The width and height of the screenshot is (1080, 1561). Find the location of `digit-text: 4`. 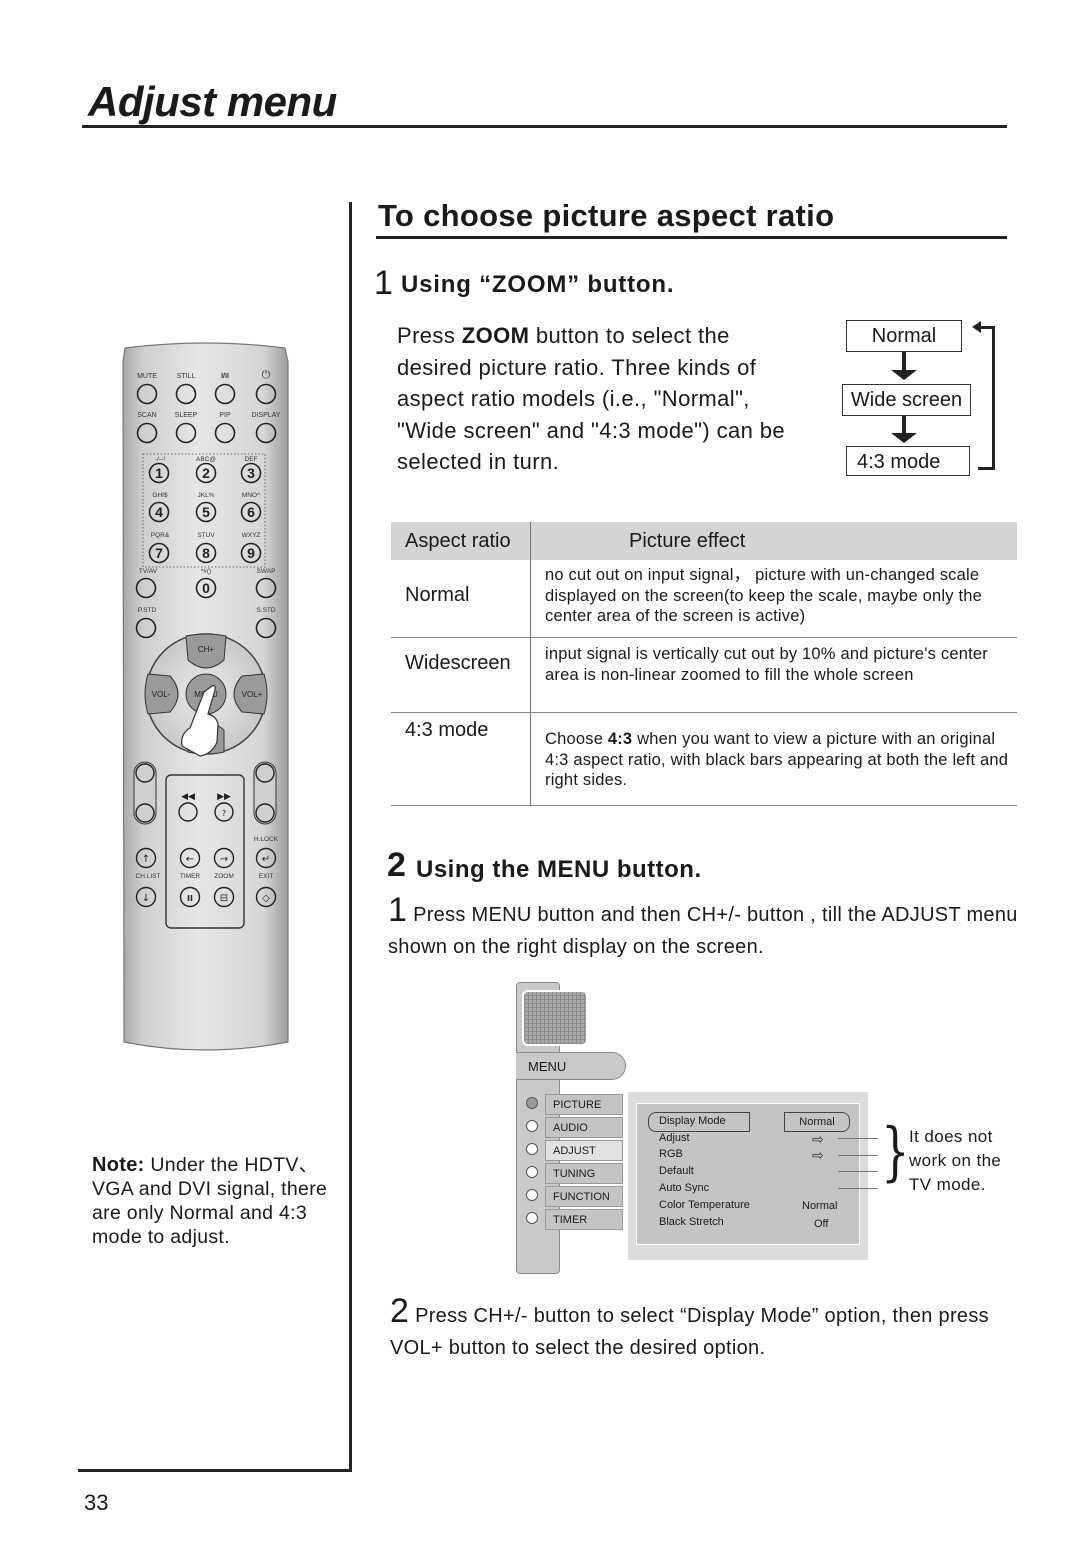

digit-text: 4 is located at coordinates (159, 512).